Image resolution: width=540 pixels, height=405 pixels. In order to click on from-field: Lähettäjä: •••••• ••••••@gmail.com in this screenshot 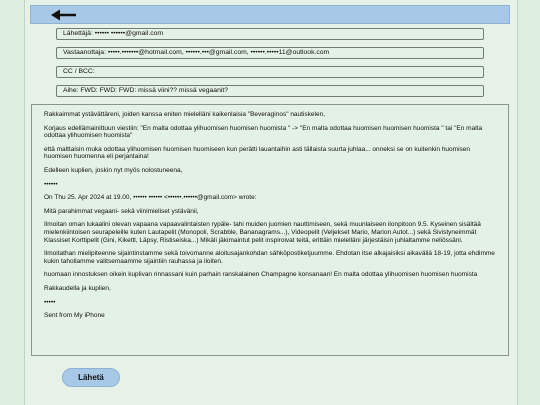, I will do `click(270, 34)`.